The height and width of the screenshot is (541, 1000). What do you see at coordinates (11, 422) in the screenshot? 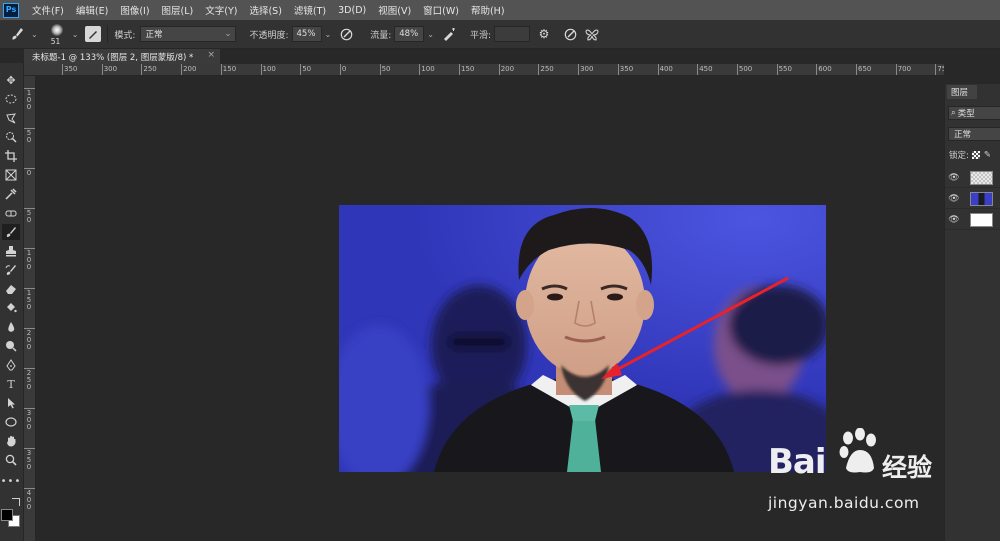
I see `ellipse-tool-icon` at bounding box center [11, 422].